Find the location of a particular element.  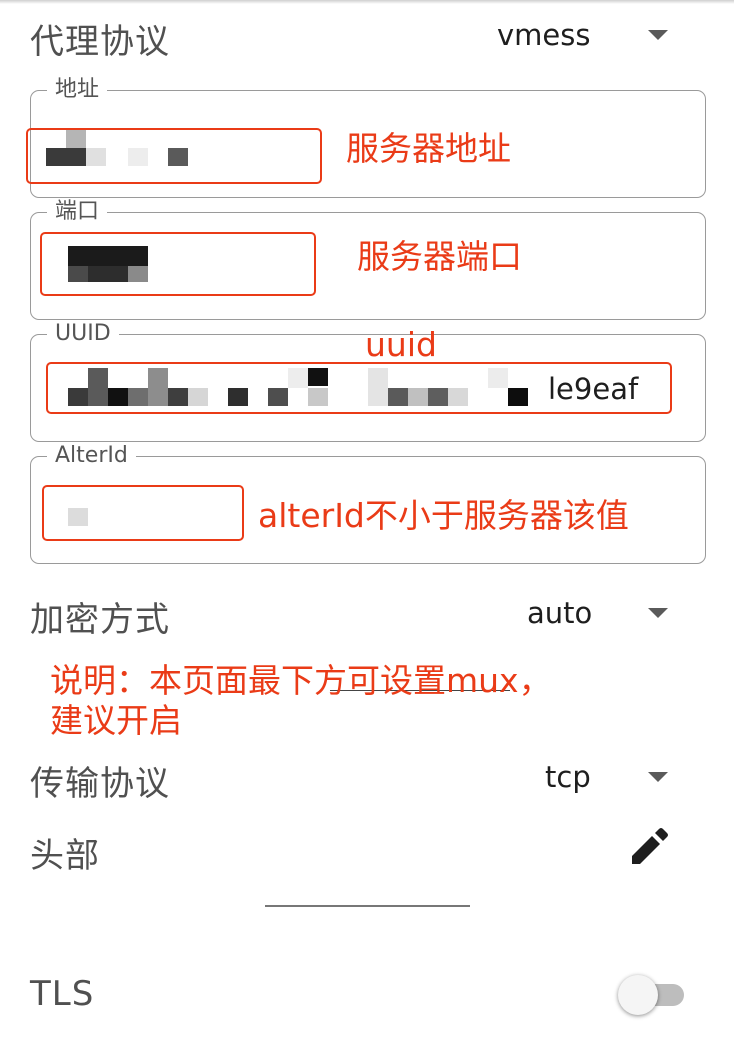

tls-toggle is located at coordinates (652, 995).